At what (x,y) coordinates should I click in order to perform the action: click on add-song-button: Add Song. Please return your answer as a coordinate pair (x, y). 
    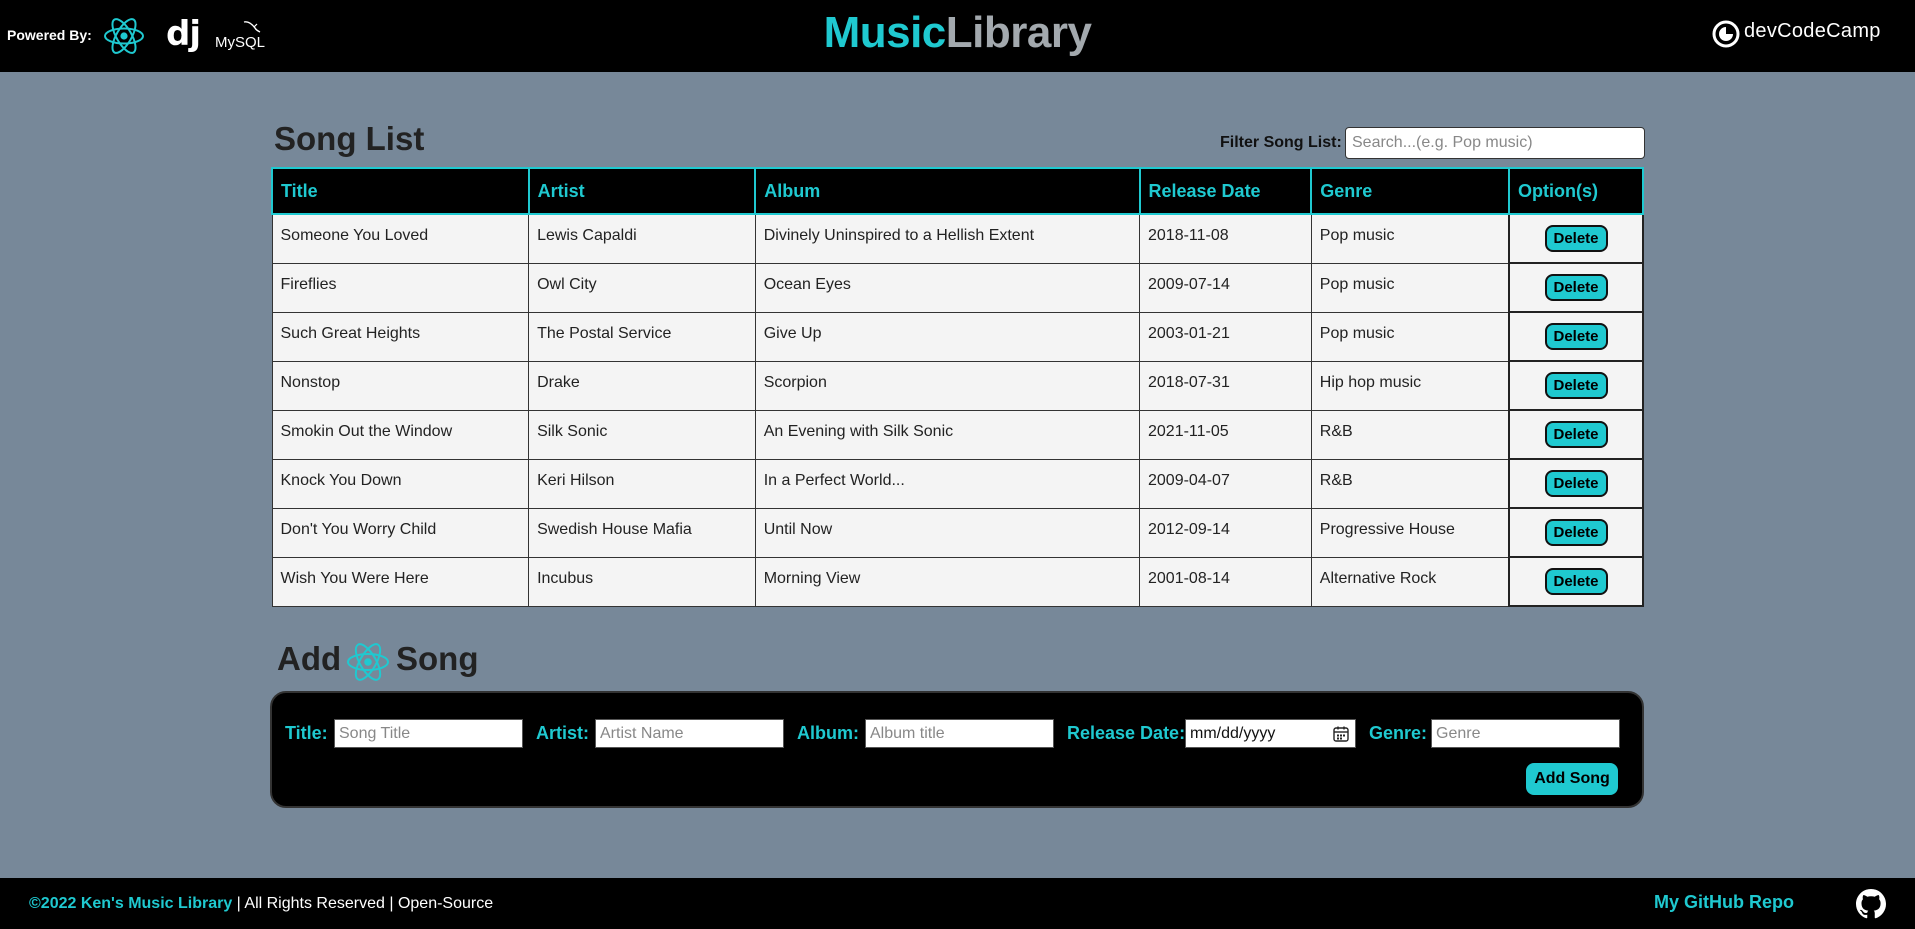
    Looking at the image, I should click on (1572, 779).